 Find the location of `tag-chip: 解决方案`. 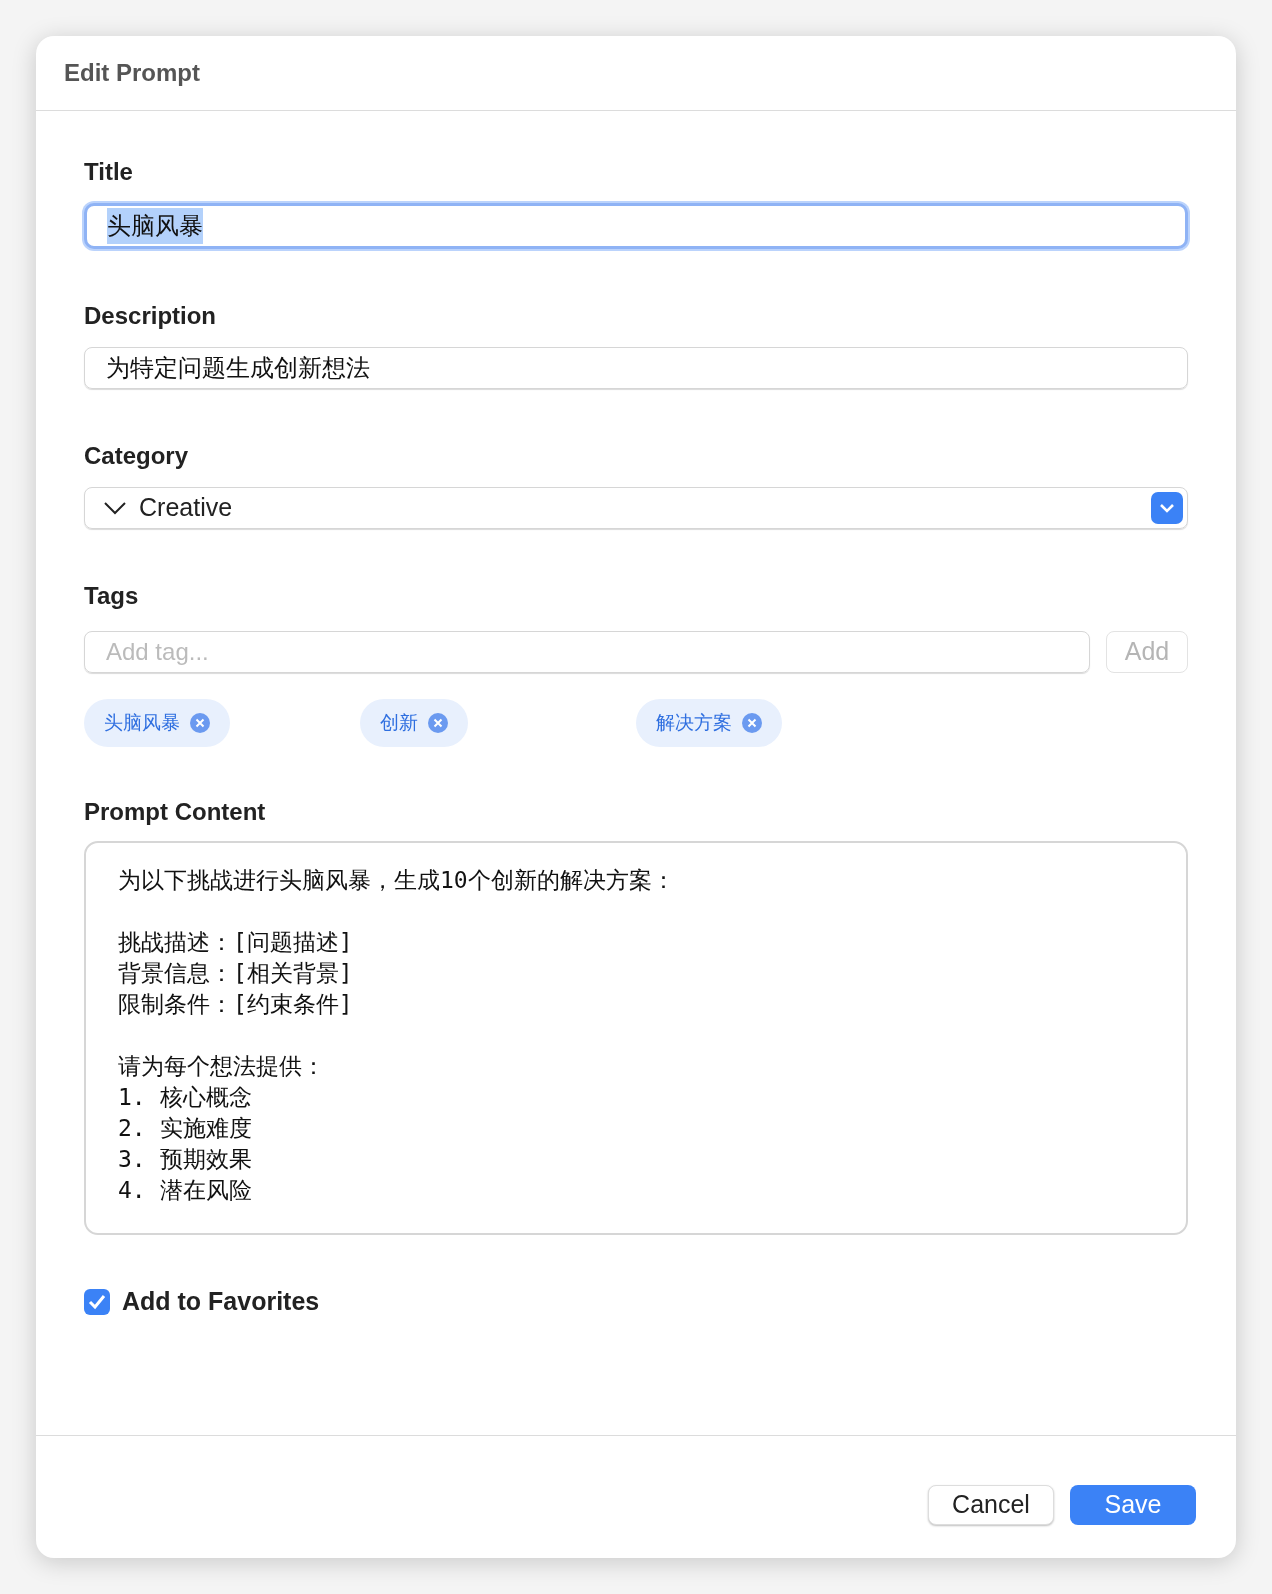

tag-chip: 解决方案 is located at coordinates (709, 723).